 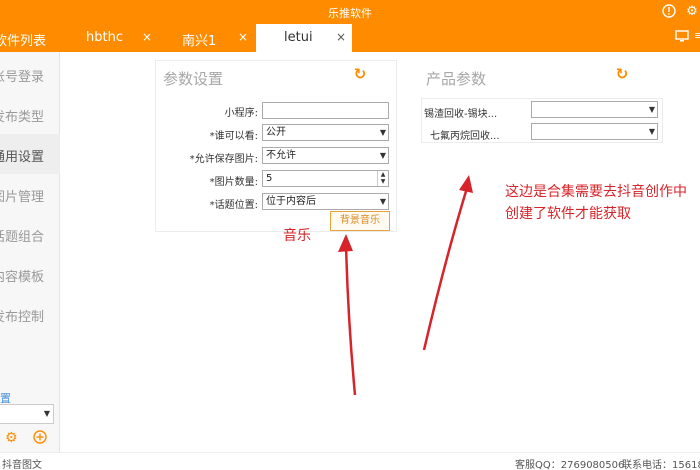 I want to click on arrowhead-music, so click(x=345, y=243).